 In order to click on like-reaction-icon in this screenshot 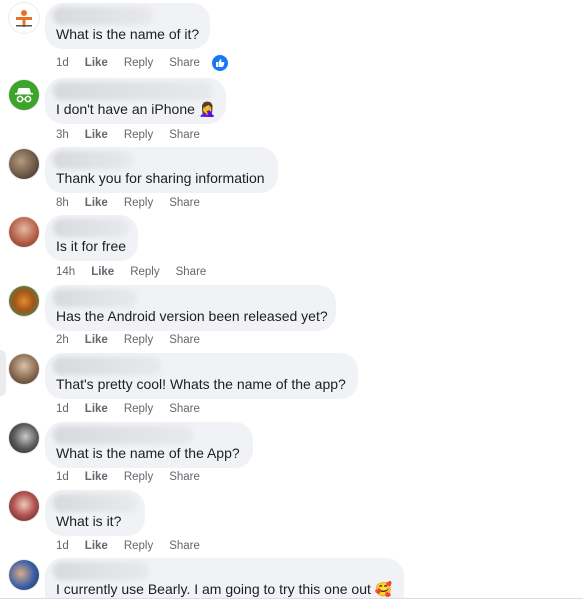, I will do `click(219, 63)`.